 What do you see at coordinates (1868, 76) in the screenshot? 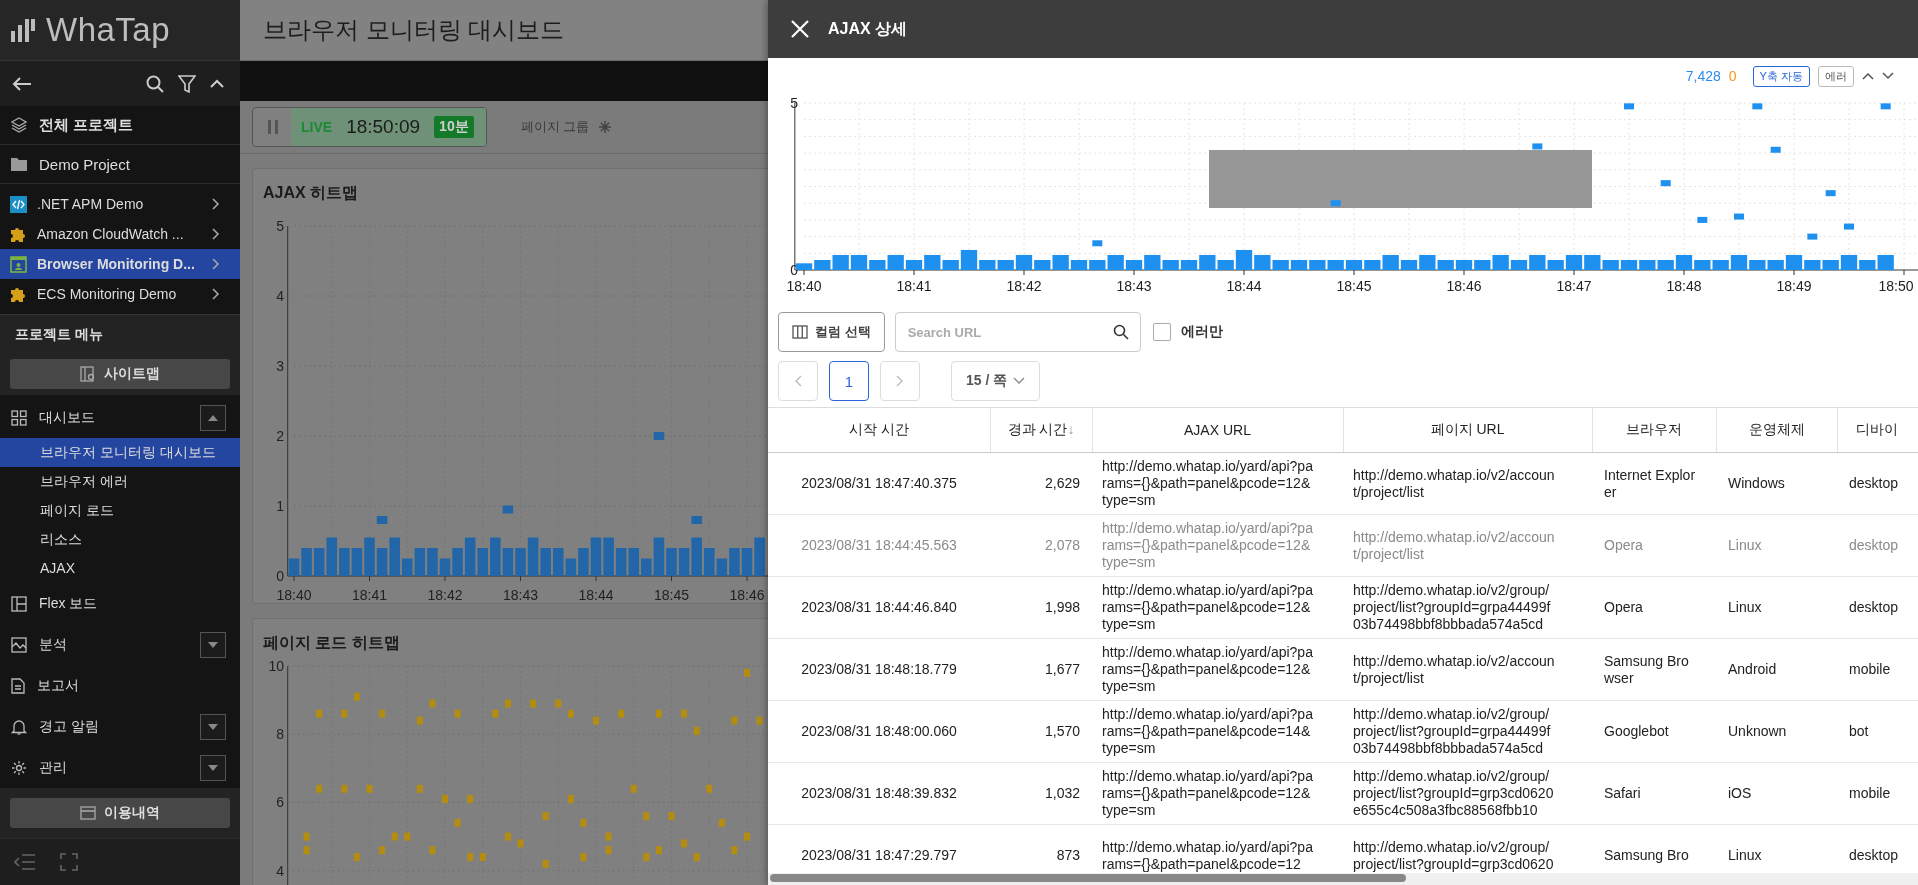
I see `chevron-up-icon` at bounding box center [1868, 76].